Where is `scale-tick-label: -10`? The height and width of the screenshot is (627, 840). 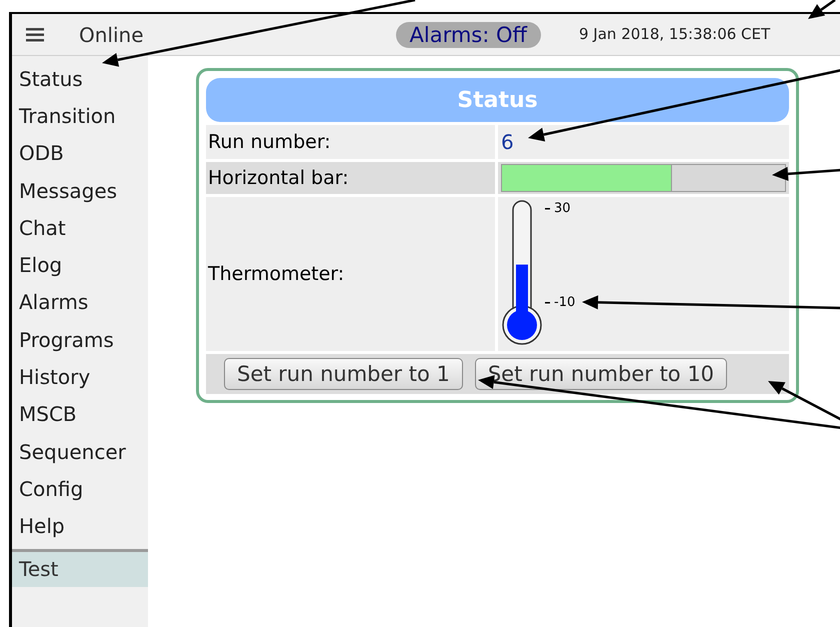
scale-tick-label: -10 is located at coordinates (565, 303).